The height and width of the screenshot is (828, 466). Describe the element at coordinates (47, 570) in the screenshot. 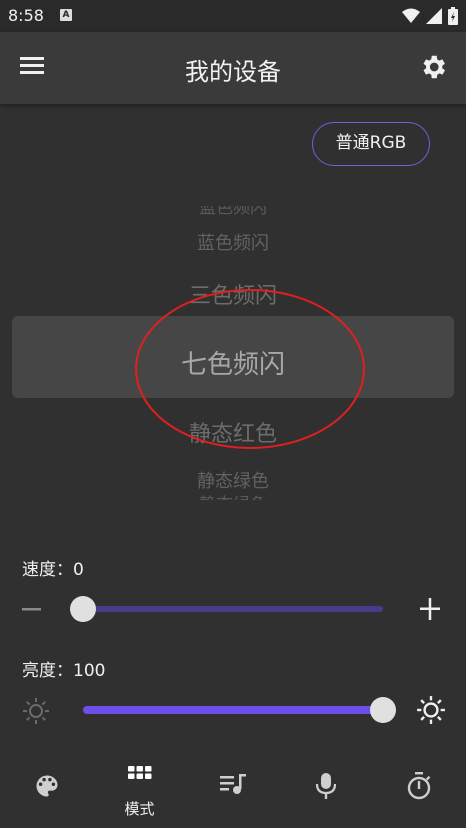

I see `speed-label-text: 速度：` at that location.